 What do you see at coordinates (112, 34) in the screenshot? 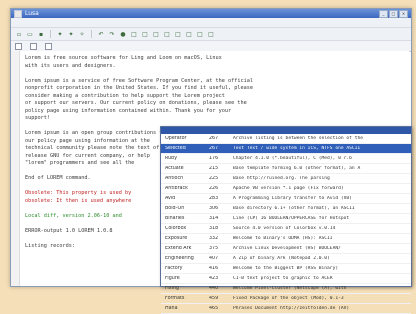
I see `redo-icon: ↷` at bounding box center [112, 34].